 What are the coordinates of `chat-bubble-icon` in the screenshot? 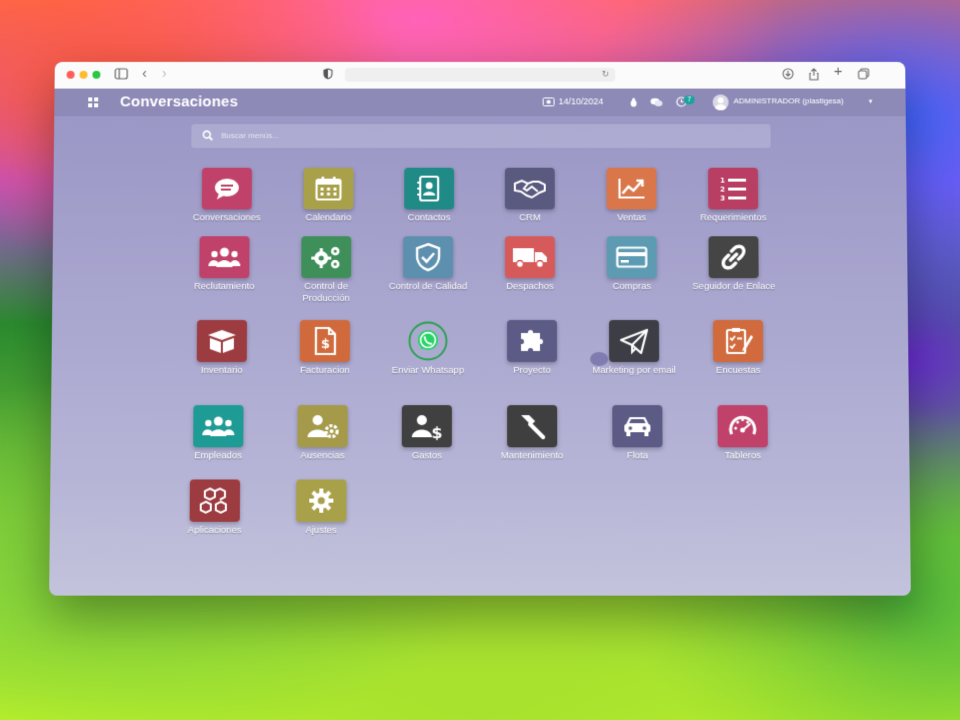 It's located at (226, 188).